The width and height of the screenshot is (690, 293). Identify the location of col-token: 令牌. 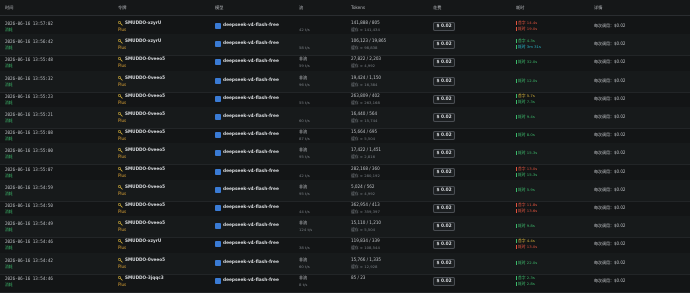
(122, 7).